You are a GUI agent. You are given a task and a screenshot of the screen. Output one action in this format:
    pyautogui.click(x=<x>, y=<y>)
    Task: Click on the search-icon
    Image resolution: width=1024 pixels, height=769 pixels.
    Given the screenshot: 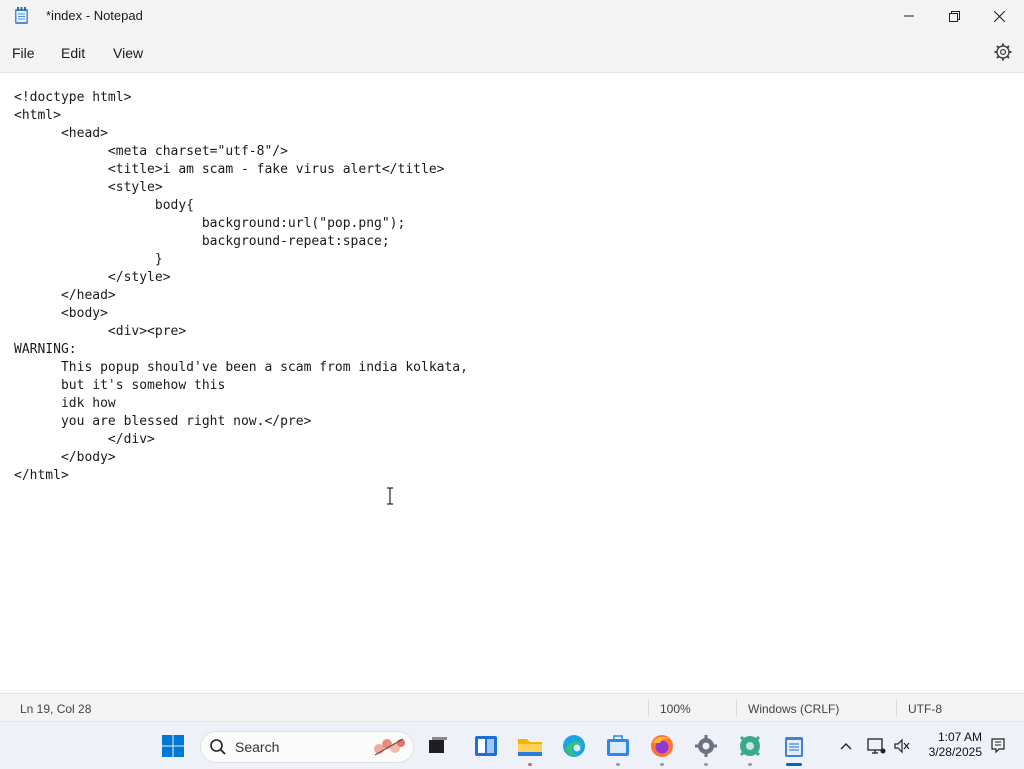 What is the action you would take?
    pyautogui.click(x=218, y=747)
    